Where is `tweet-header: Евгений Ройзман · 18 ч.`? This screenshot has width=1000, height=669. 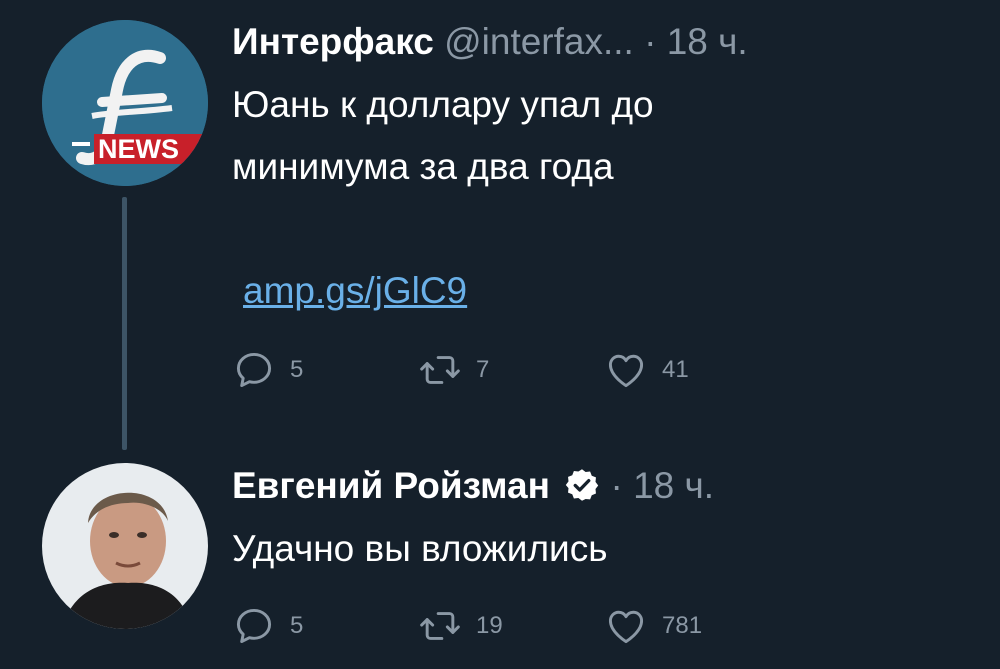 tweet-header: Евгений Ройзман · 18 ч. is located at coordinates (473, 486).